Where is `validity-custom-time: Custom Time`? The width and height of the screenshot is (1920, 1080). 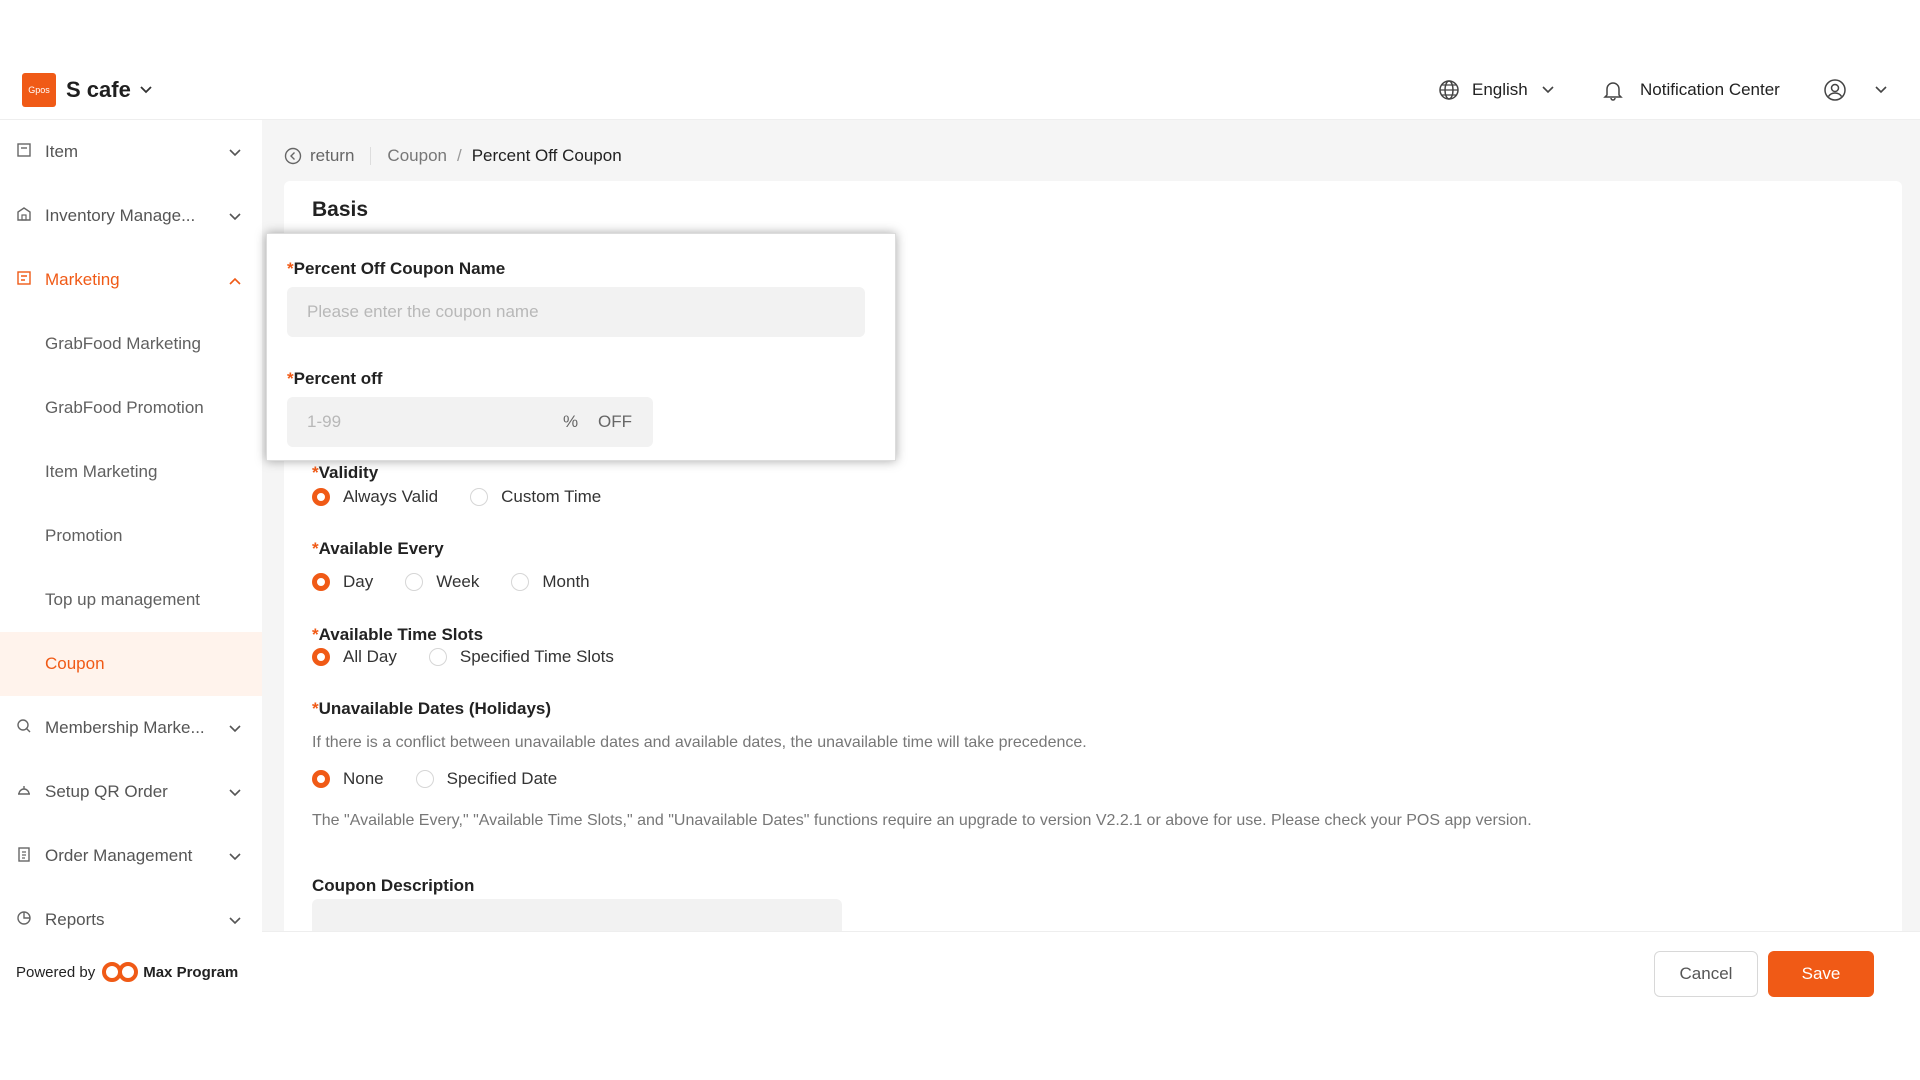 validity-custom-time: Custom Time is located at coordinates (535, 497).